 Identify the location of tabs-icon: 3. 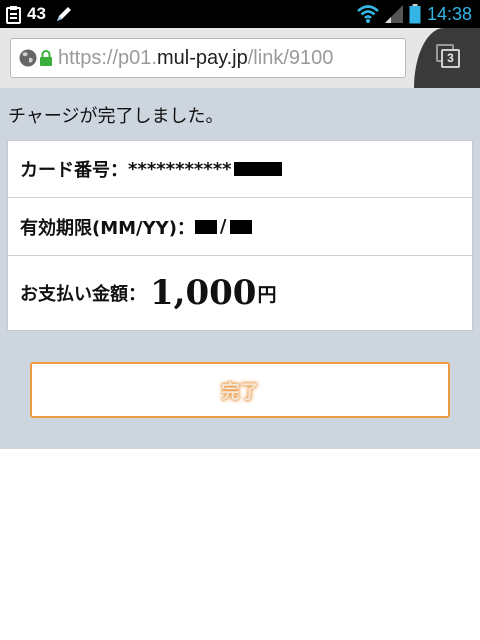
(448, 56).